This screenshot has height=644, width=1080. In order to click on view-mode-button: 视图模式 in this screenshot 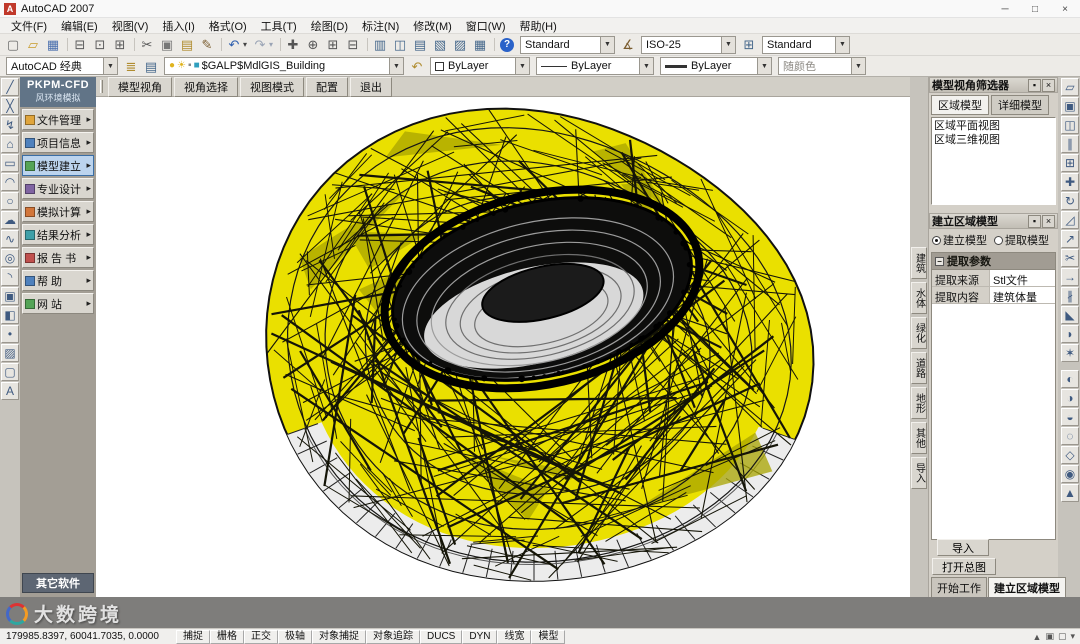, I will do `click(272, 86)`.